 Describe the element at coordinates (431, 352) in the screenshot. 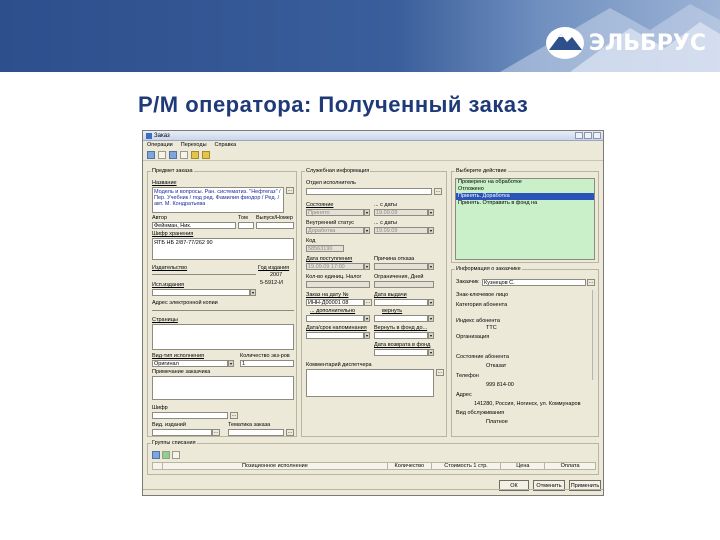

I see `return-date-dropdown-icon` at that location.